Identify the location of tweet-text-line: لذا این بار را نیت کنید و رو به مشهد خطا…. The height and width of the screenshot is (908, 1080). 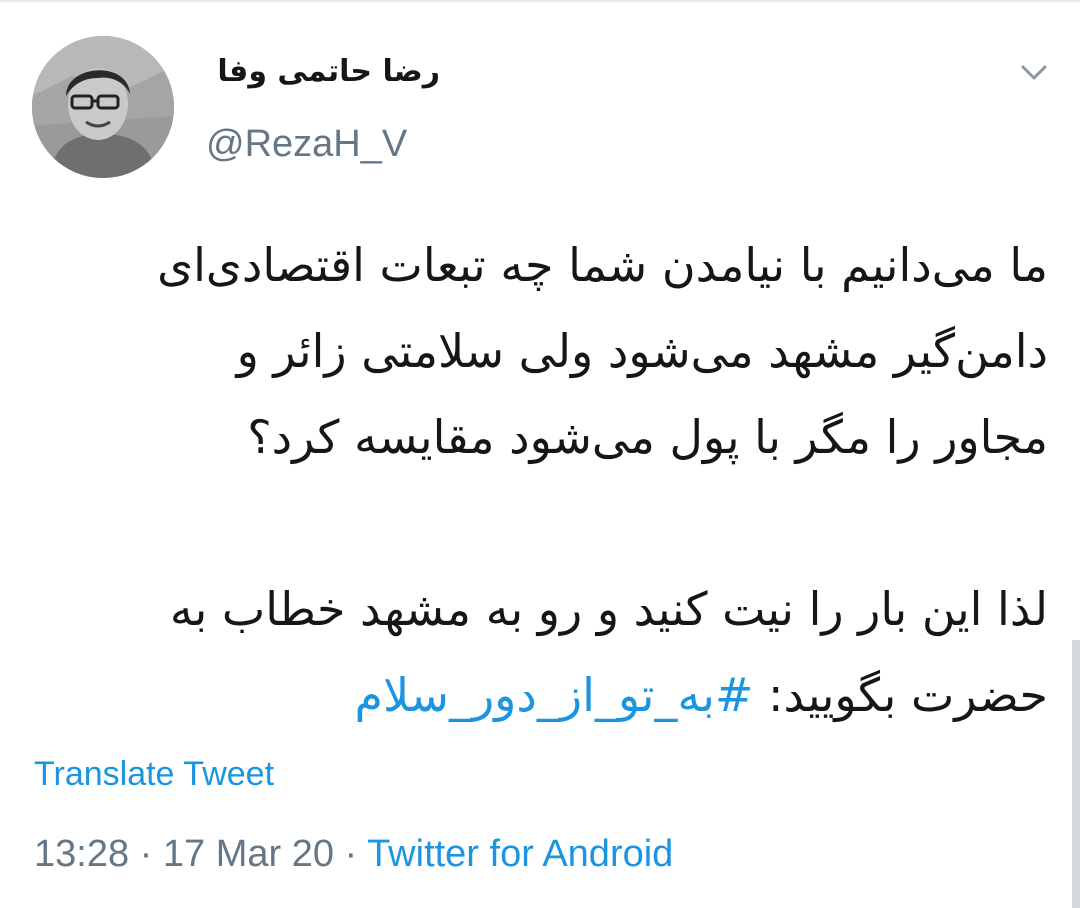
(608, 609).